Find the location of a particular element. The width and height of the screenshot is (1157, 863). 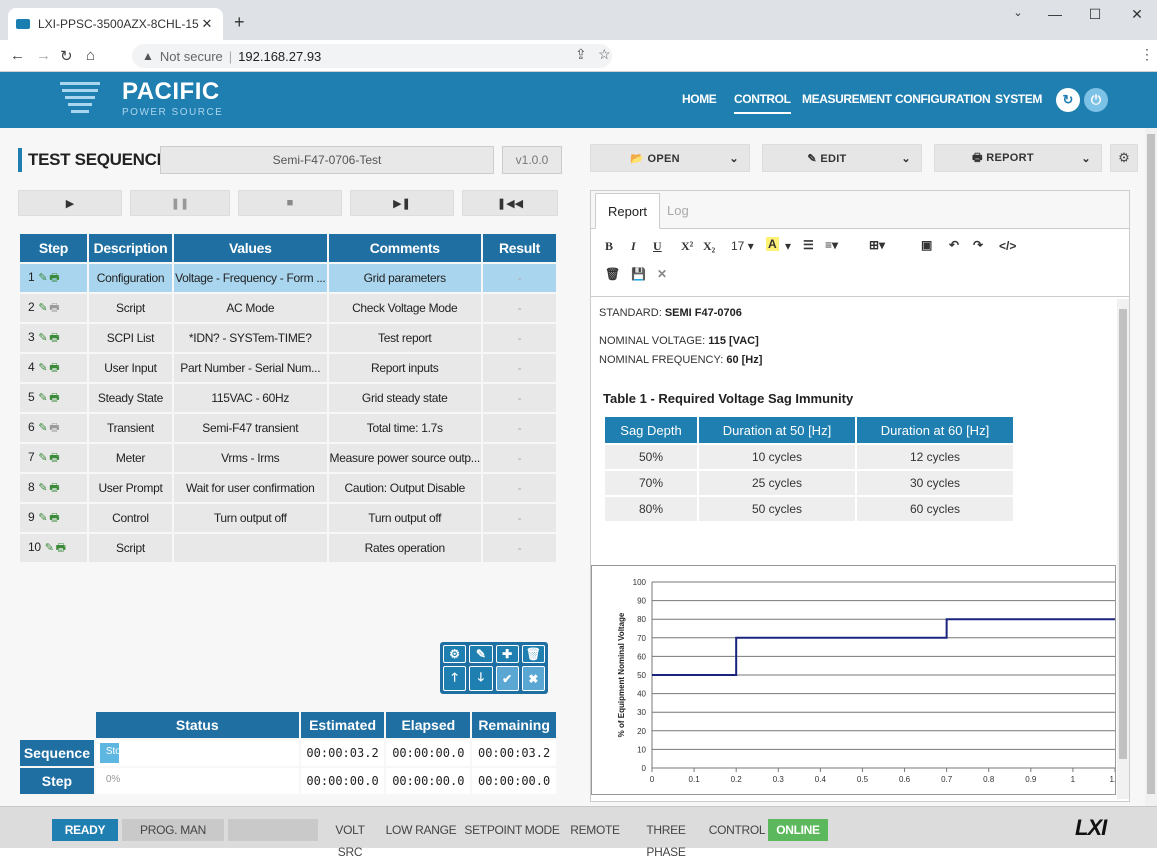

font-size-select: 17 ▾ is located at coordinates (742, 246).